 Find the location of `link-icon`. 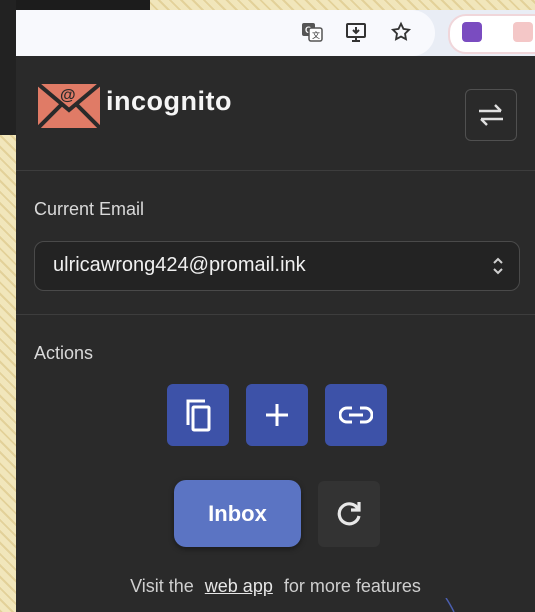

link-icon is located at coordinates (356, 415).